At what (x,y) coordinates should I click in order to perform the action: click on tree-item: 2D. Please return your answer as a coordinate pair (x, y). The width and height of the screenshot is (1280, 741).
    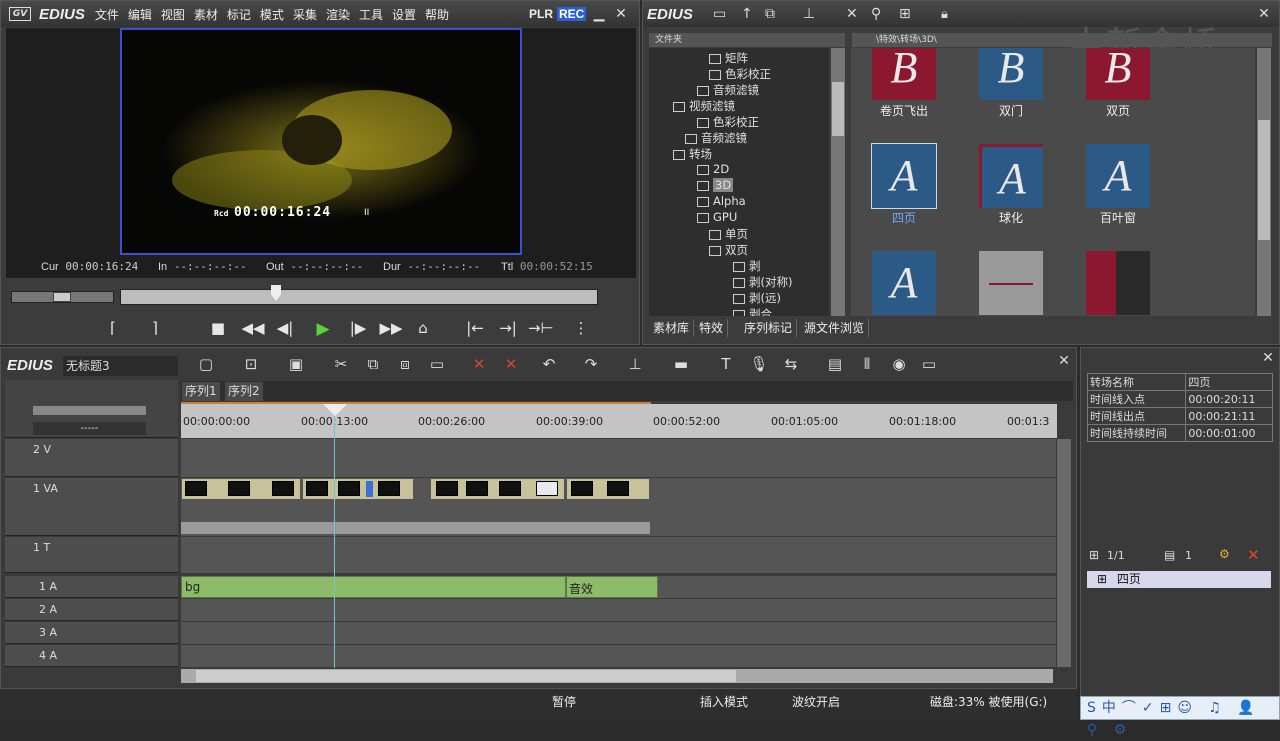
    Looking at the image, I should click on (713, 169).